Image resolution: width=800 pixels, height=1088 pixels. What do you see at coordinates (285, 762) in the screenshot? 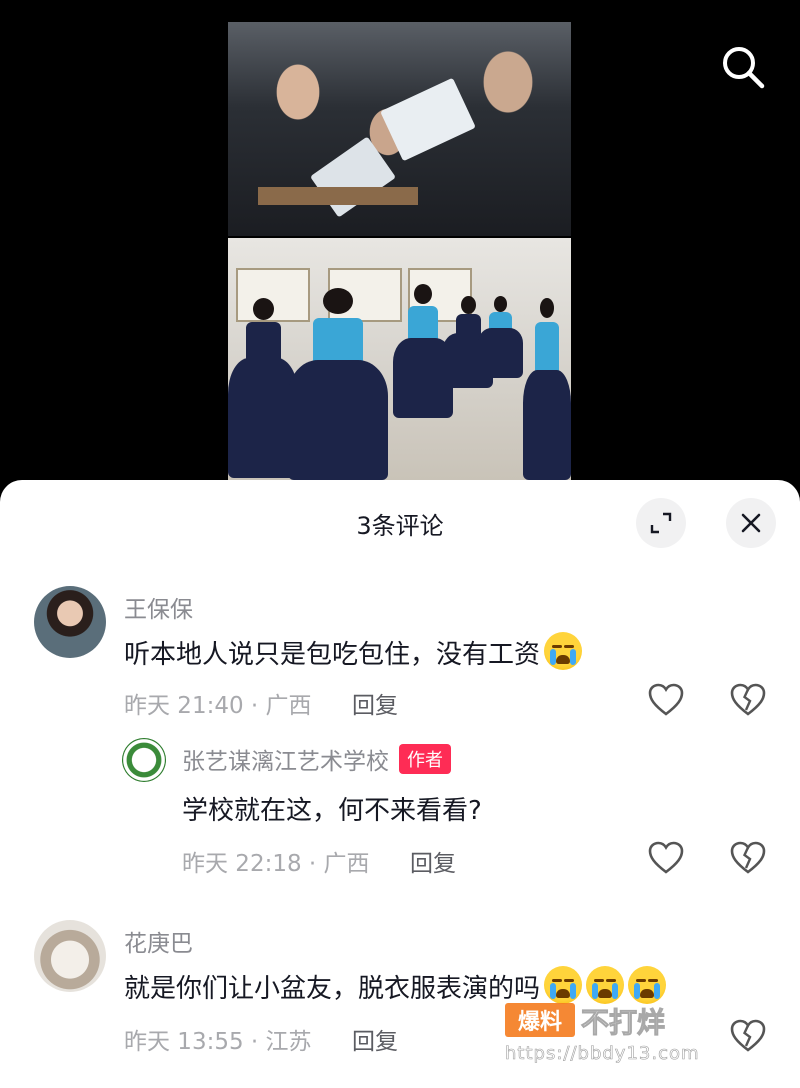
I see `comment-username-text: 张艺谋漓江艺术学校` at bounding box center [285, 762].